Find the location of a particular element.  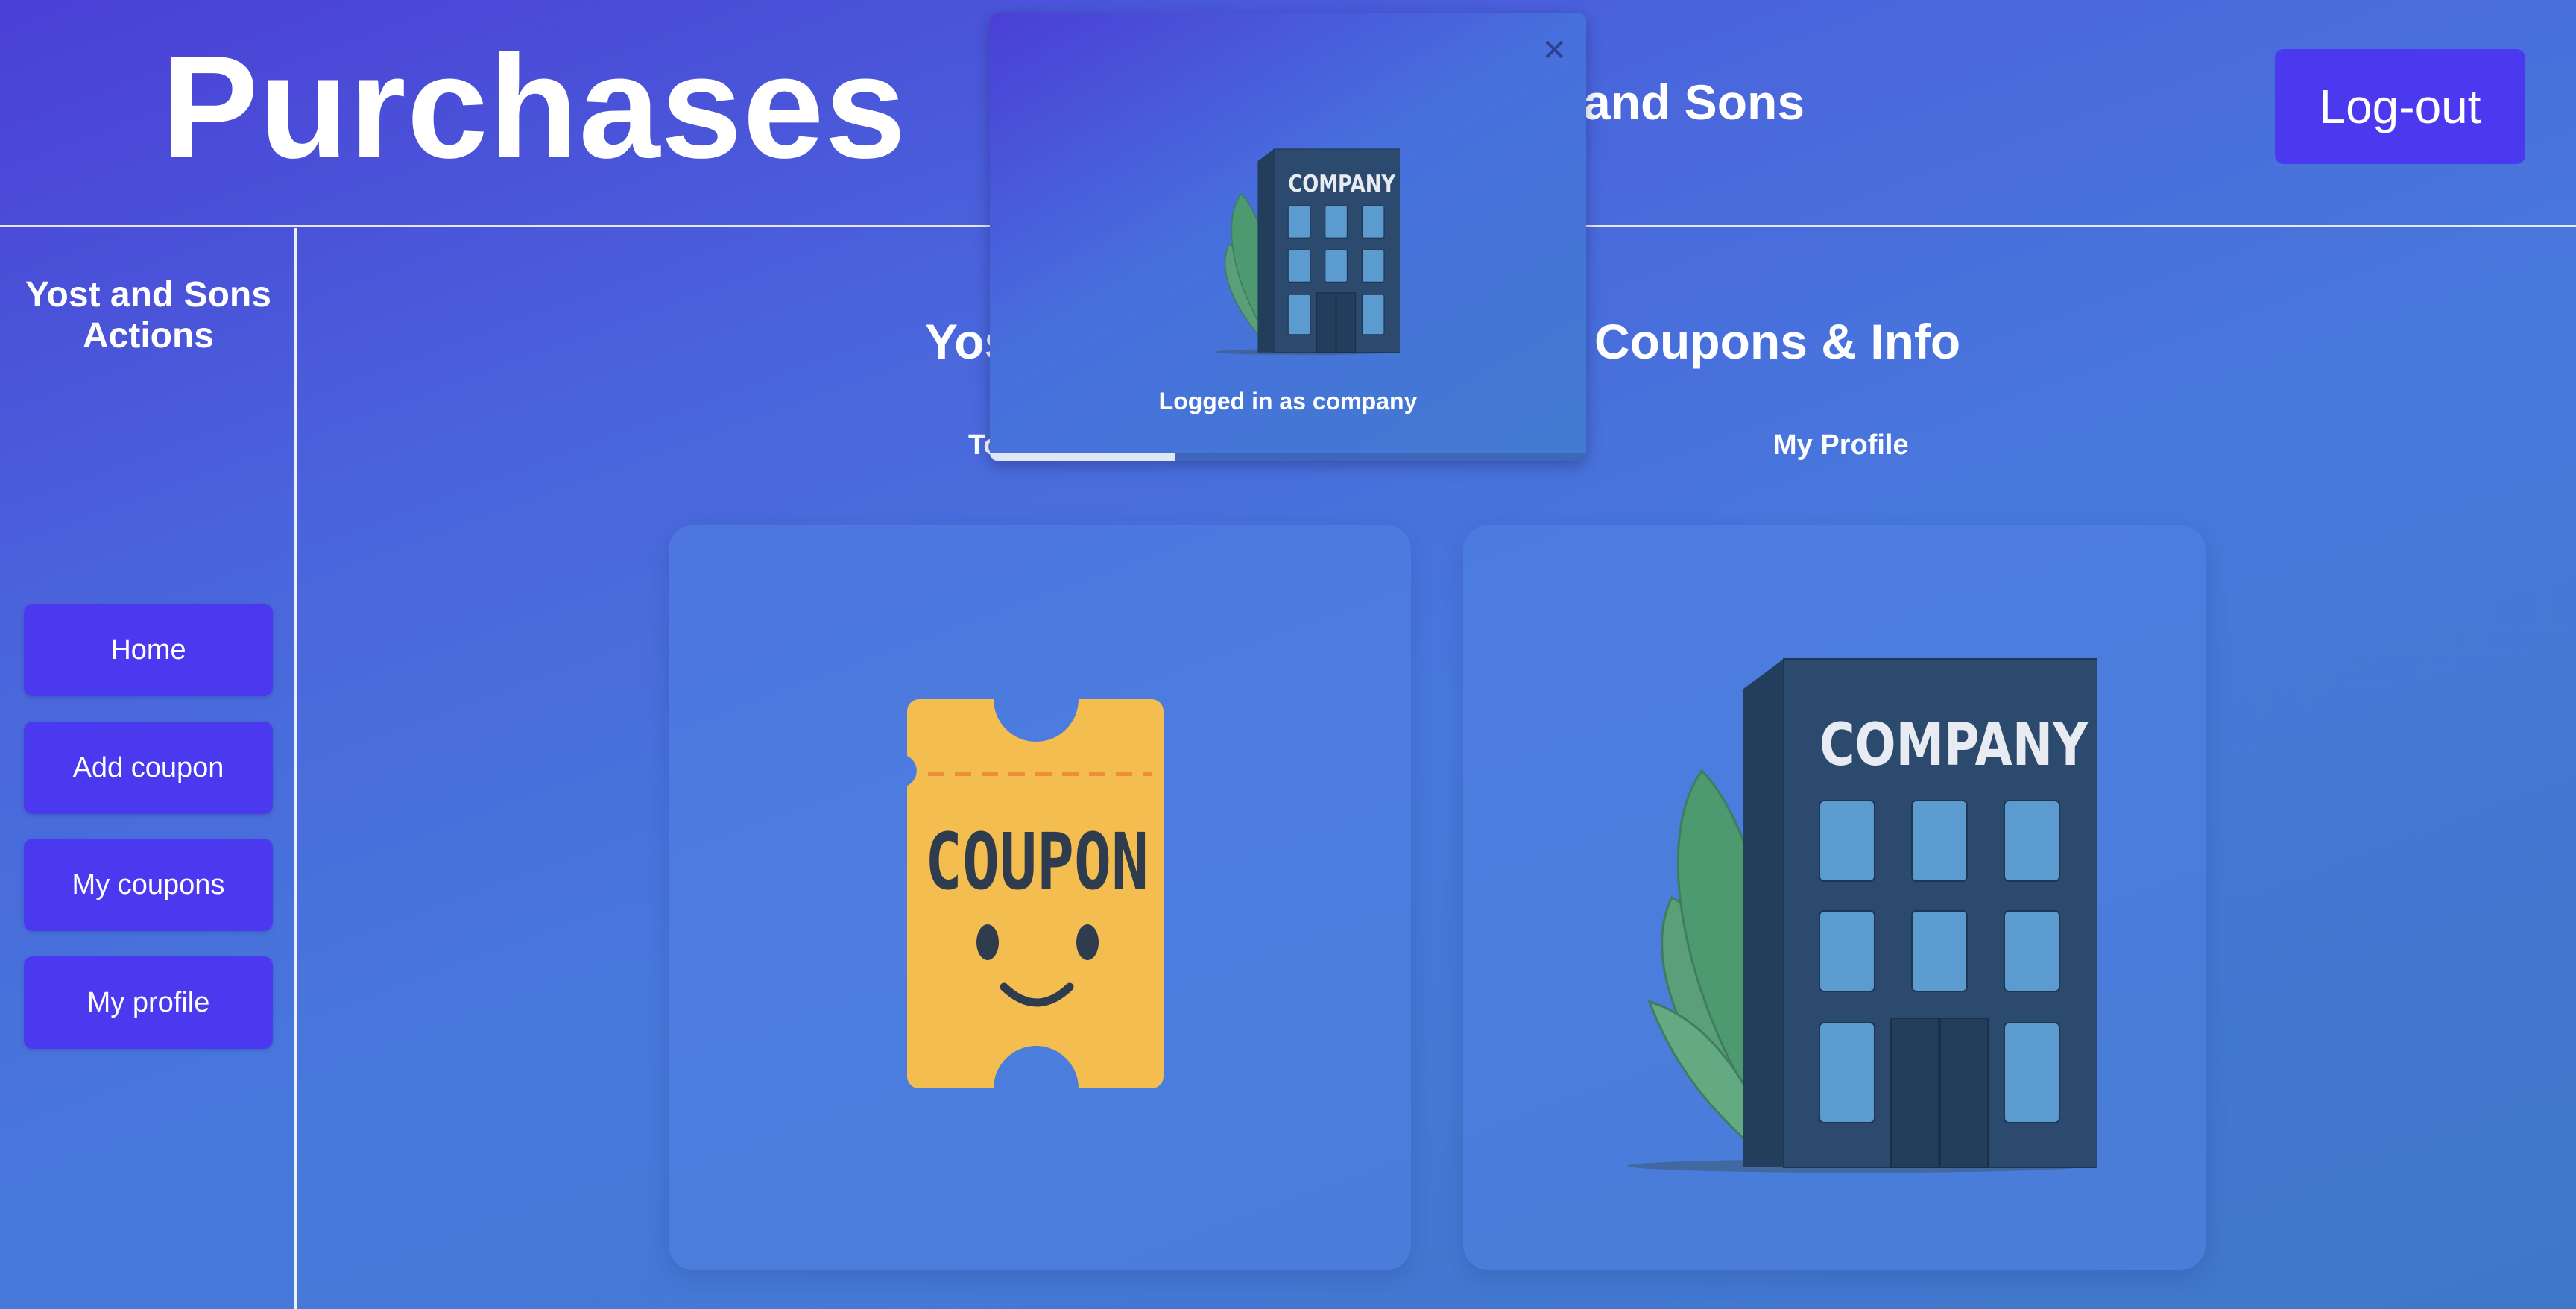

close-icon: ✕ is located at coordinates (1554, 51).